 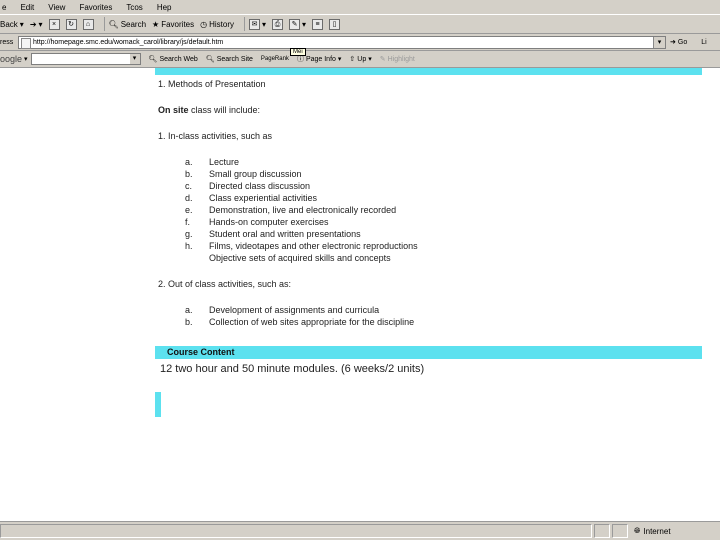 I want to click on back-button: Back ▾, so click(x=12, y=24).